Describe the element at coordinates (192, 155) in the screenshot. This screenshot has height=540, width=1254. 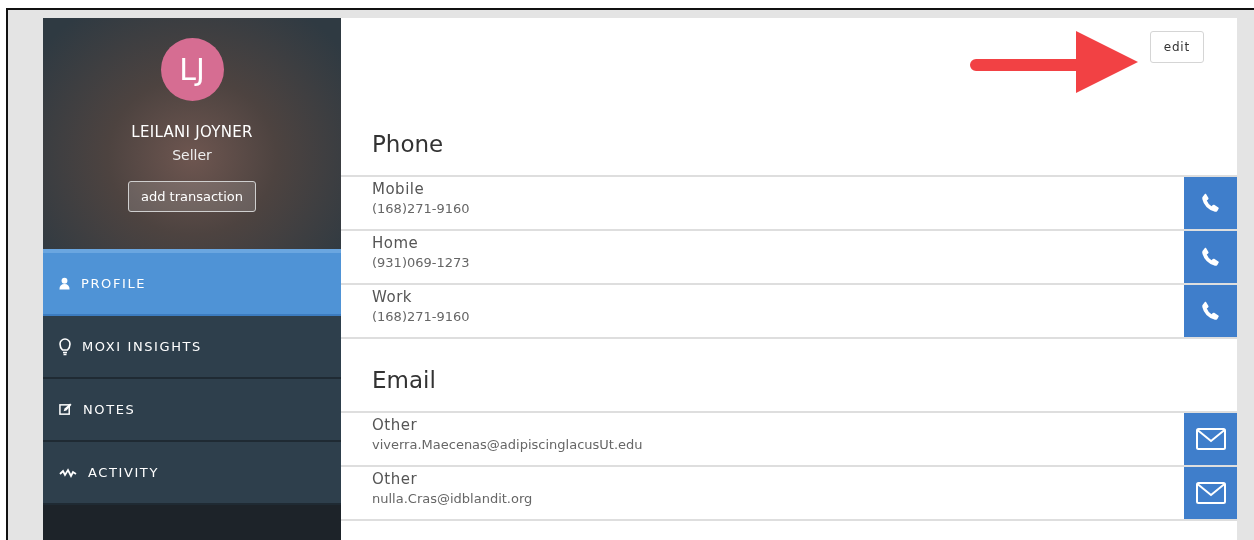
I see `contact-role: Seller` at that location.